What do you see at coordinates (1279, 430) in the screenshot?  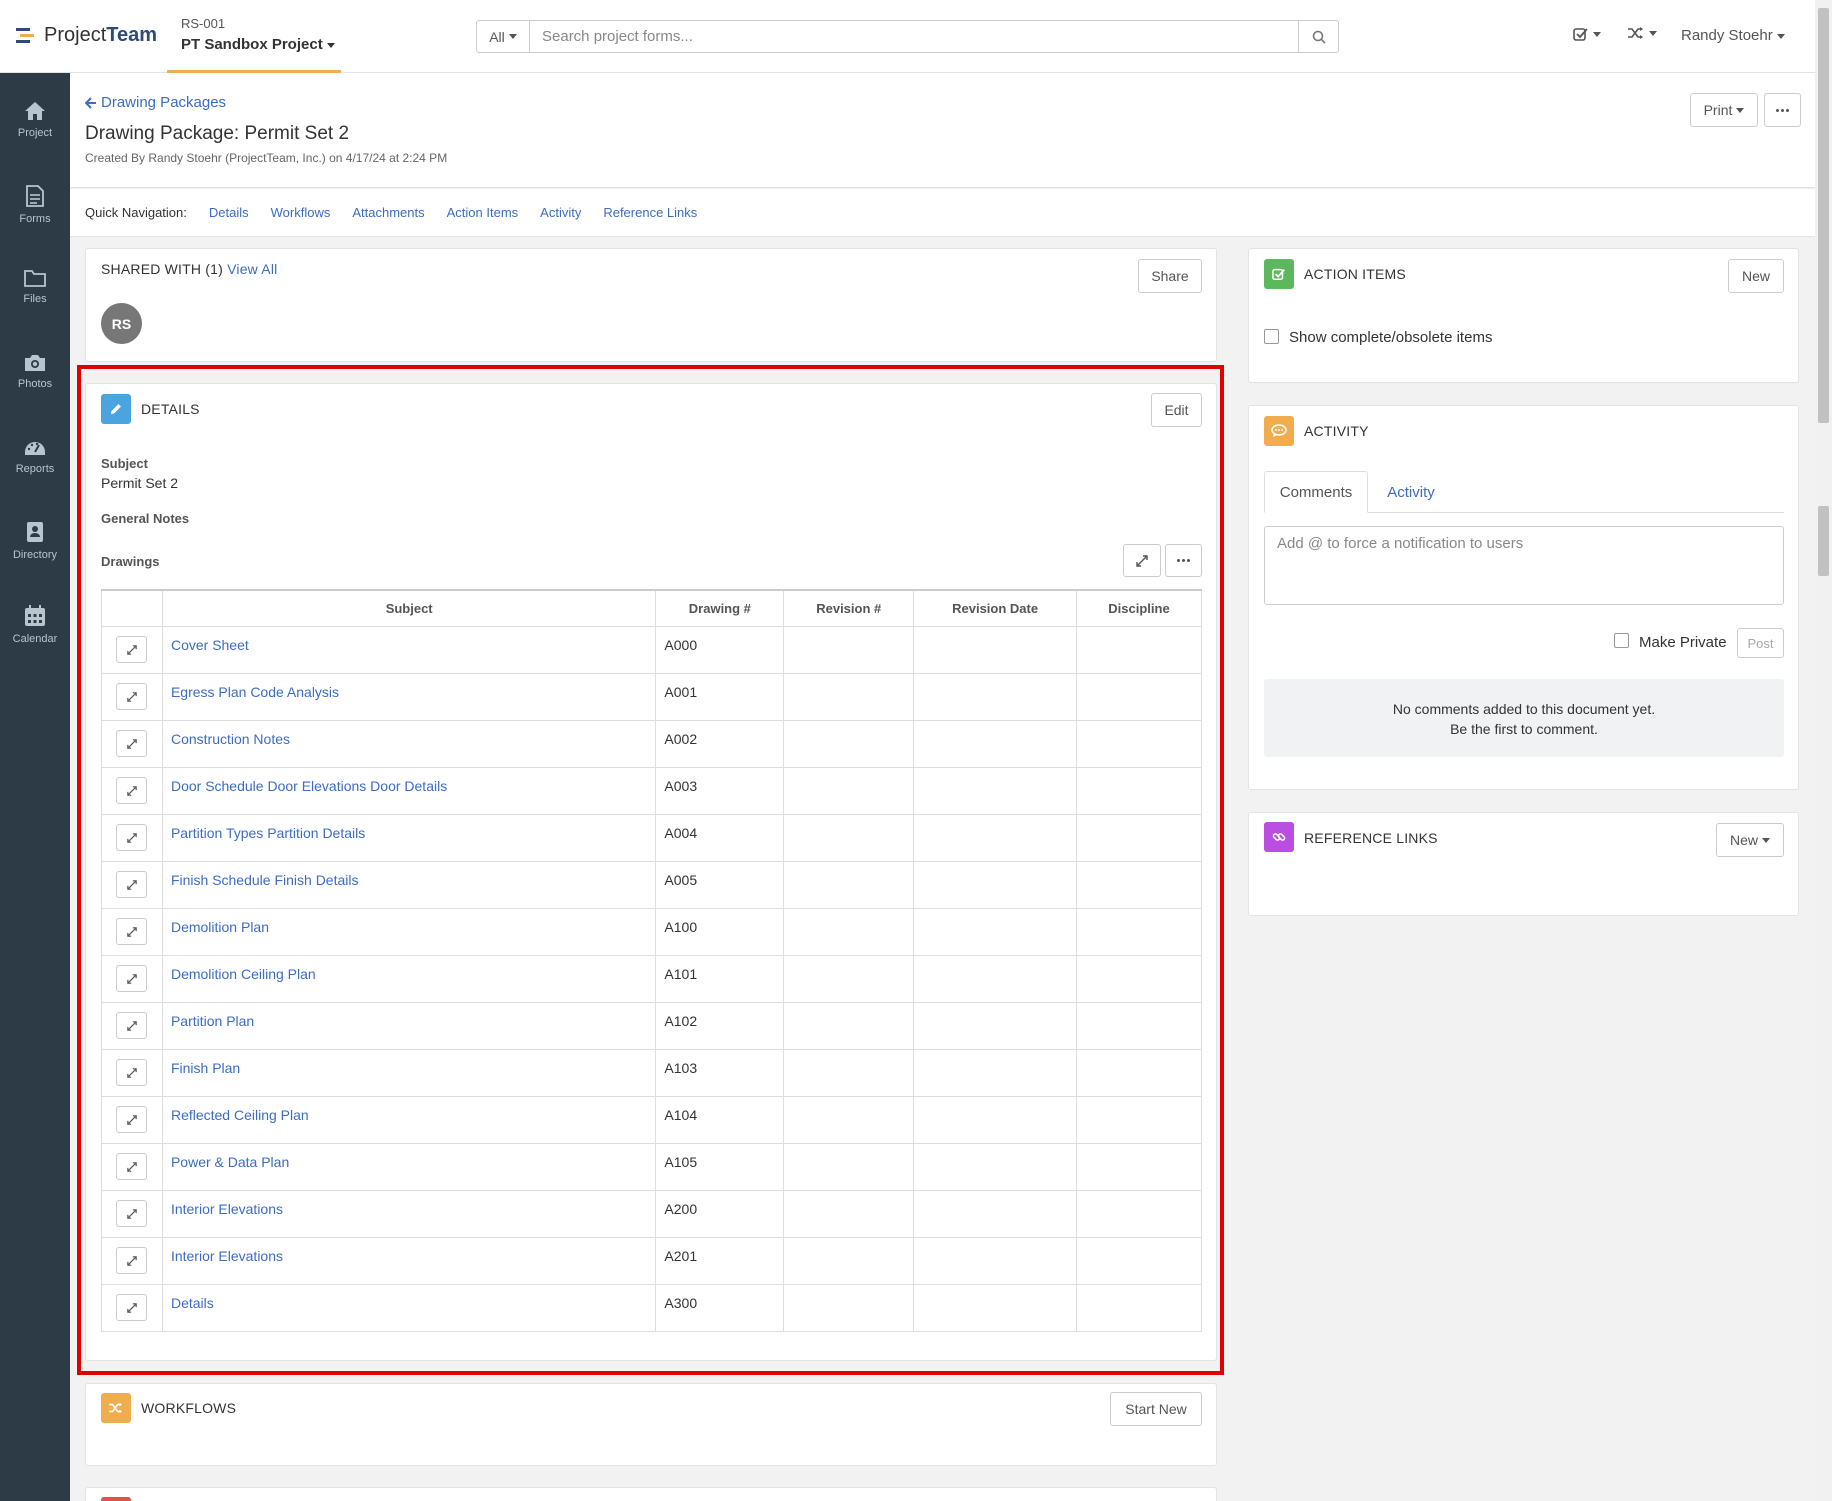 I see `comment-icon` at bounding box center [1279, 430].